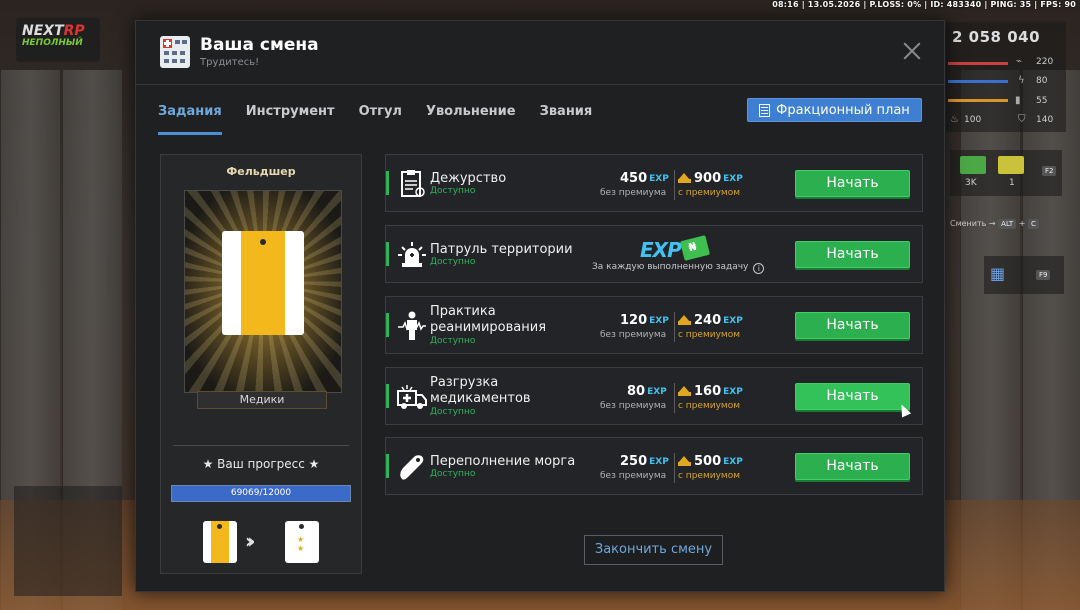  I want to click on premium-reward: 240 EXP, so click(710, 320).